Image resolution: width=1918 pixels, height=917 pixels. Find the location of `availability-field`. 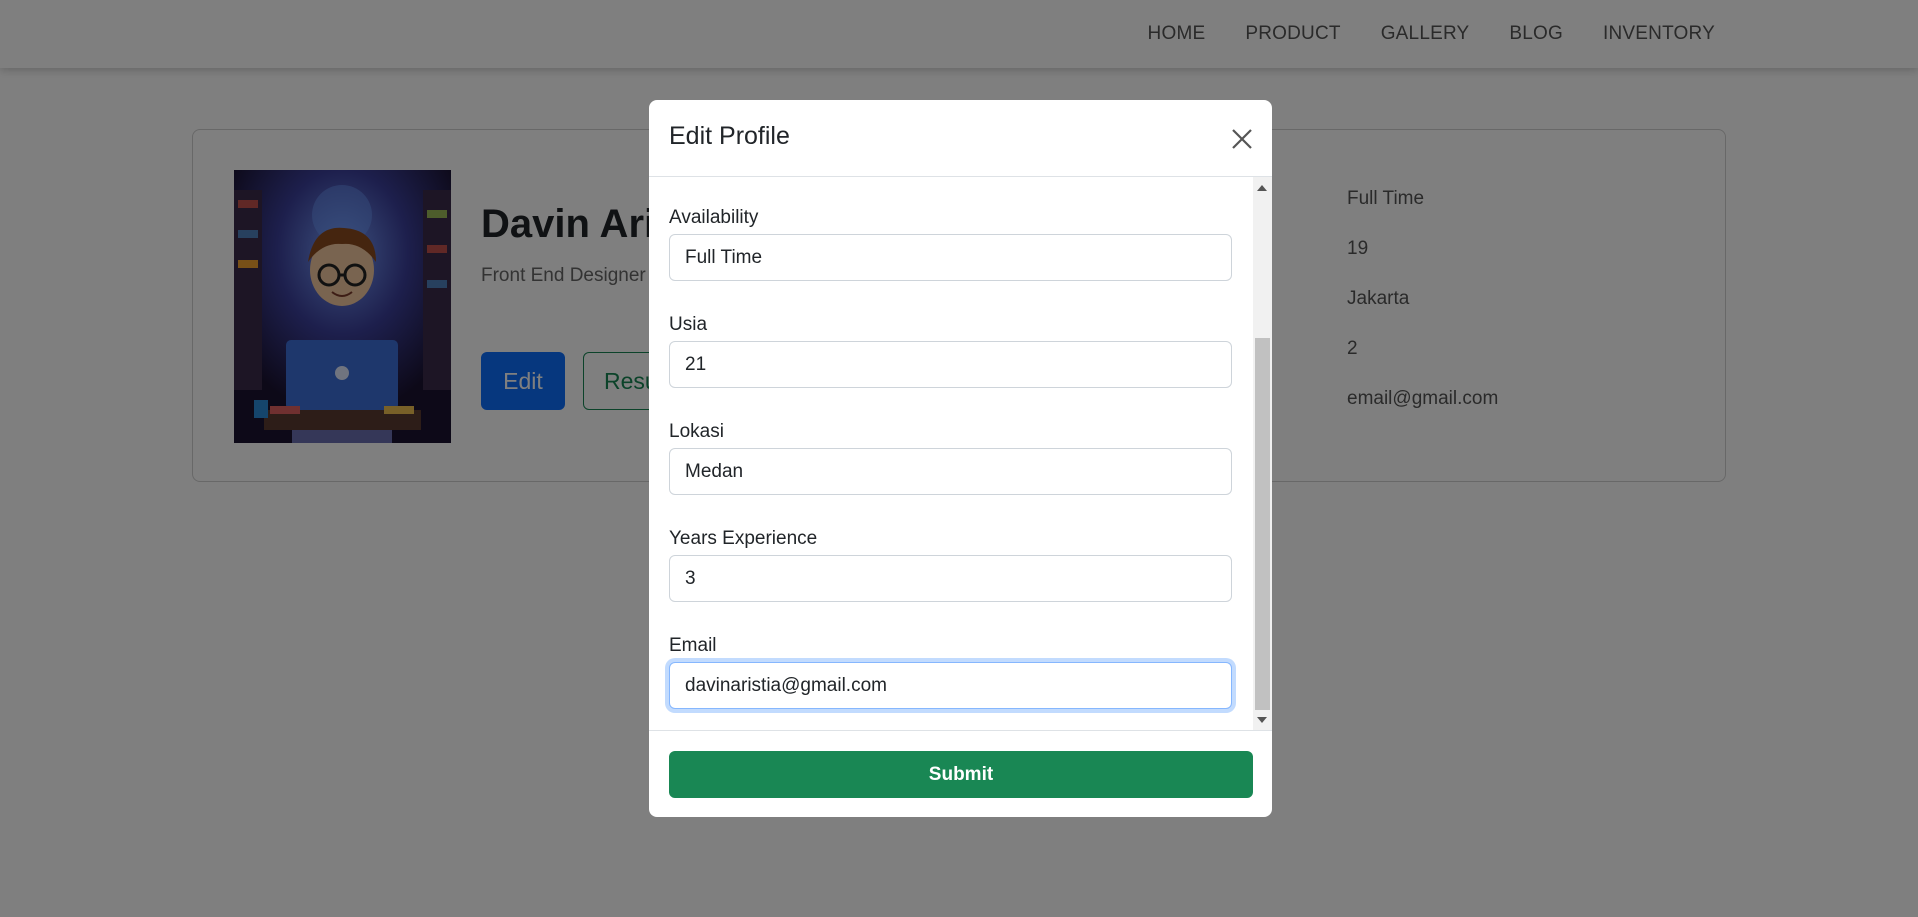

availability-field is located at coordinates (950, 257).